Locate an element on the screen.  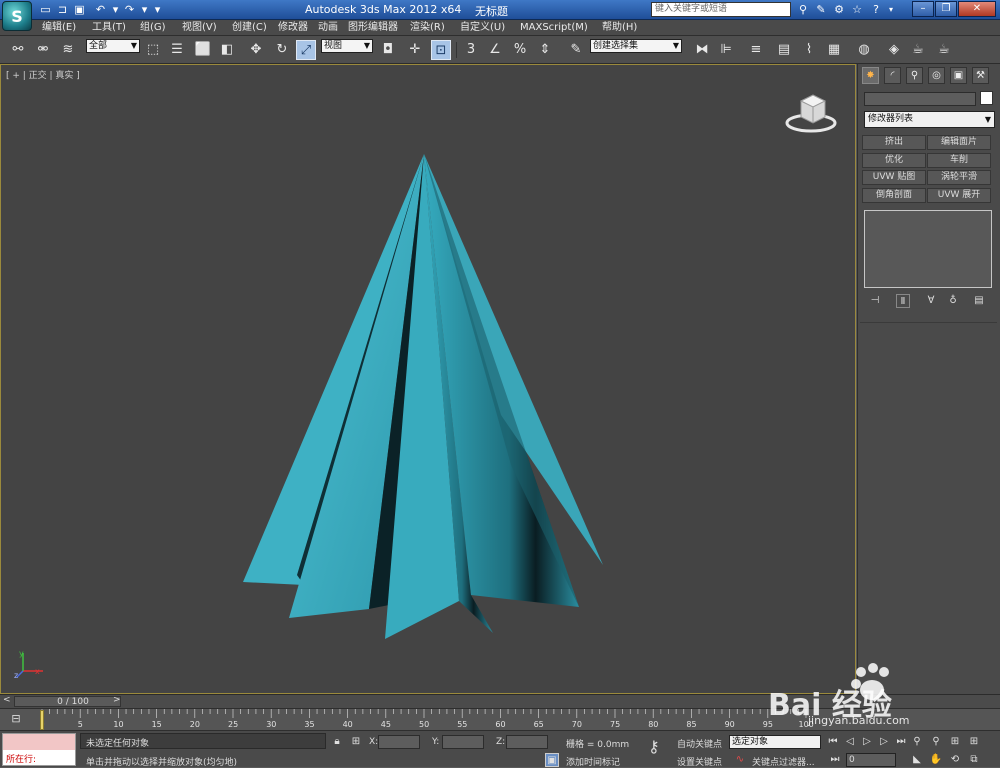
maxscript-listener: 所在行: is located at coordinates (39, 749).